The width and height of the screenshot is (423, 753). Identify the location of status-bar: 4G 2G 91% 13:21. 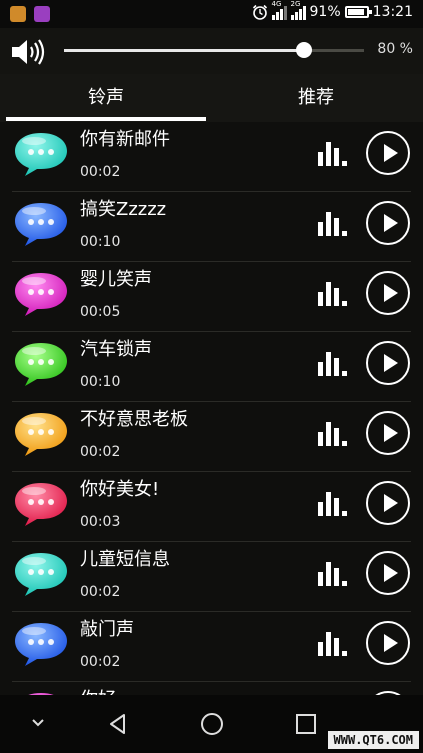
(211, 14).